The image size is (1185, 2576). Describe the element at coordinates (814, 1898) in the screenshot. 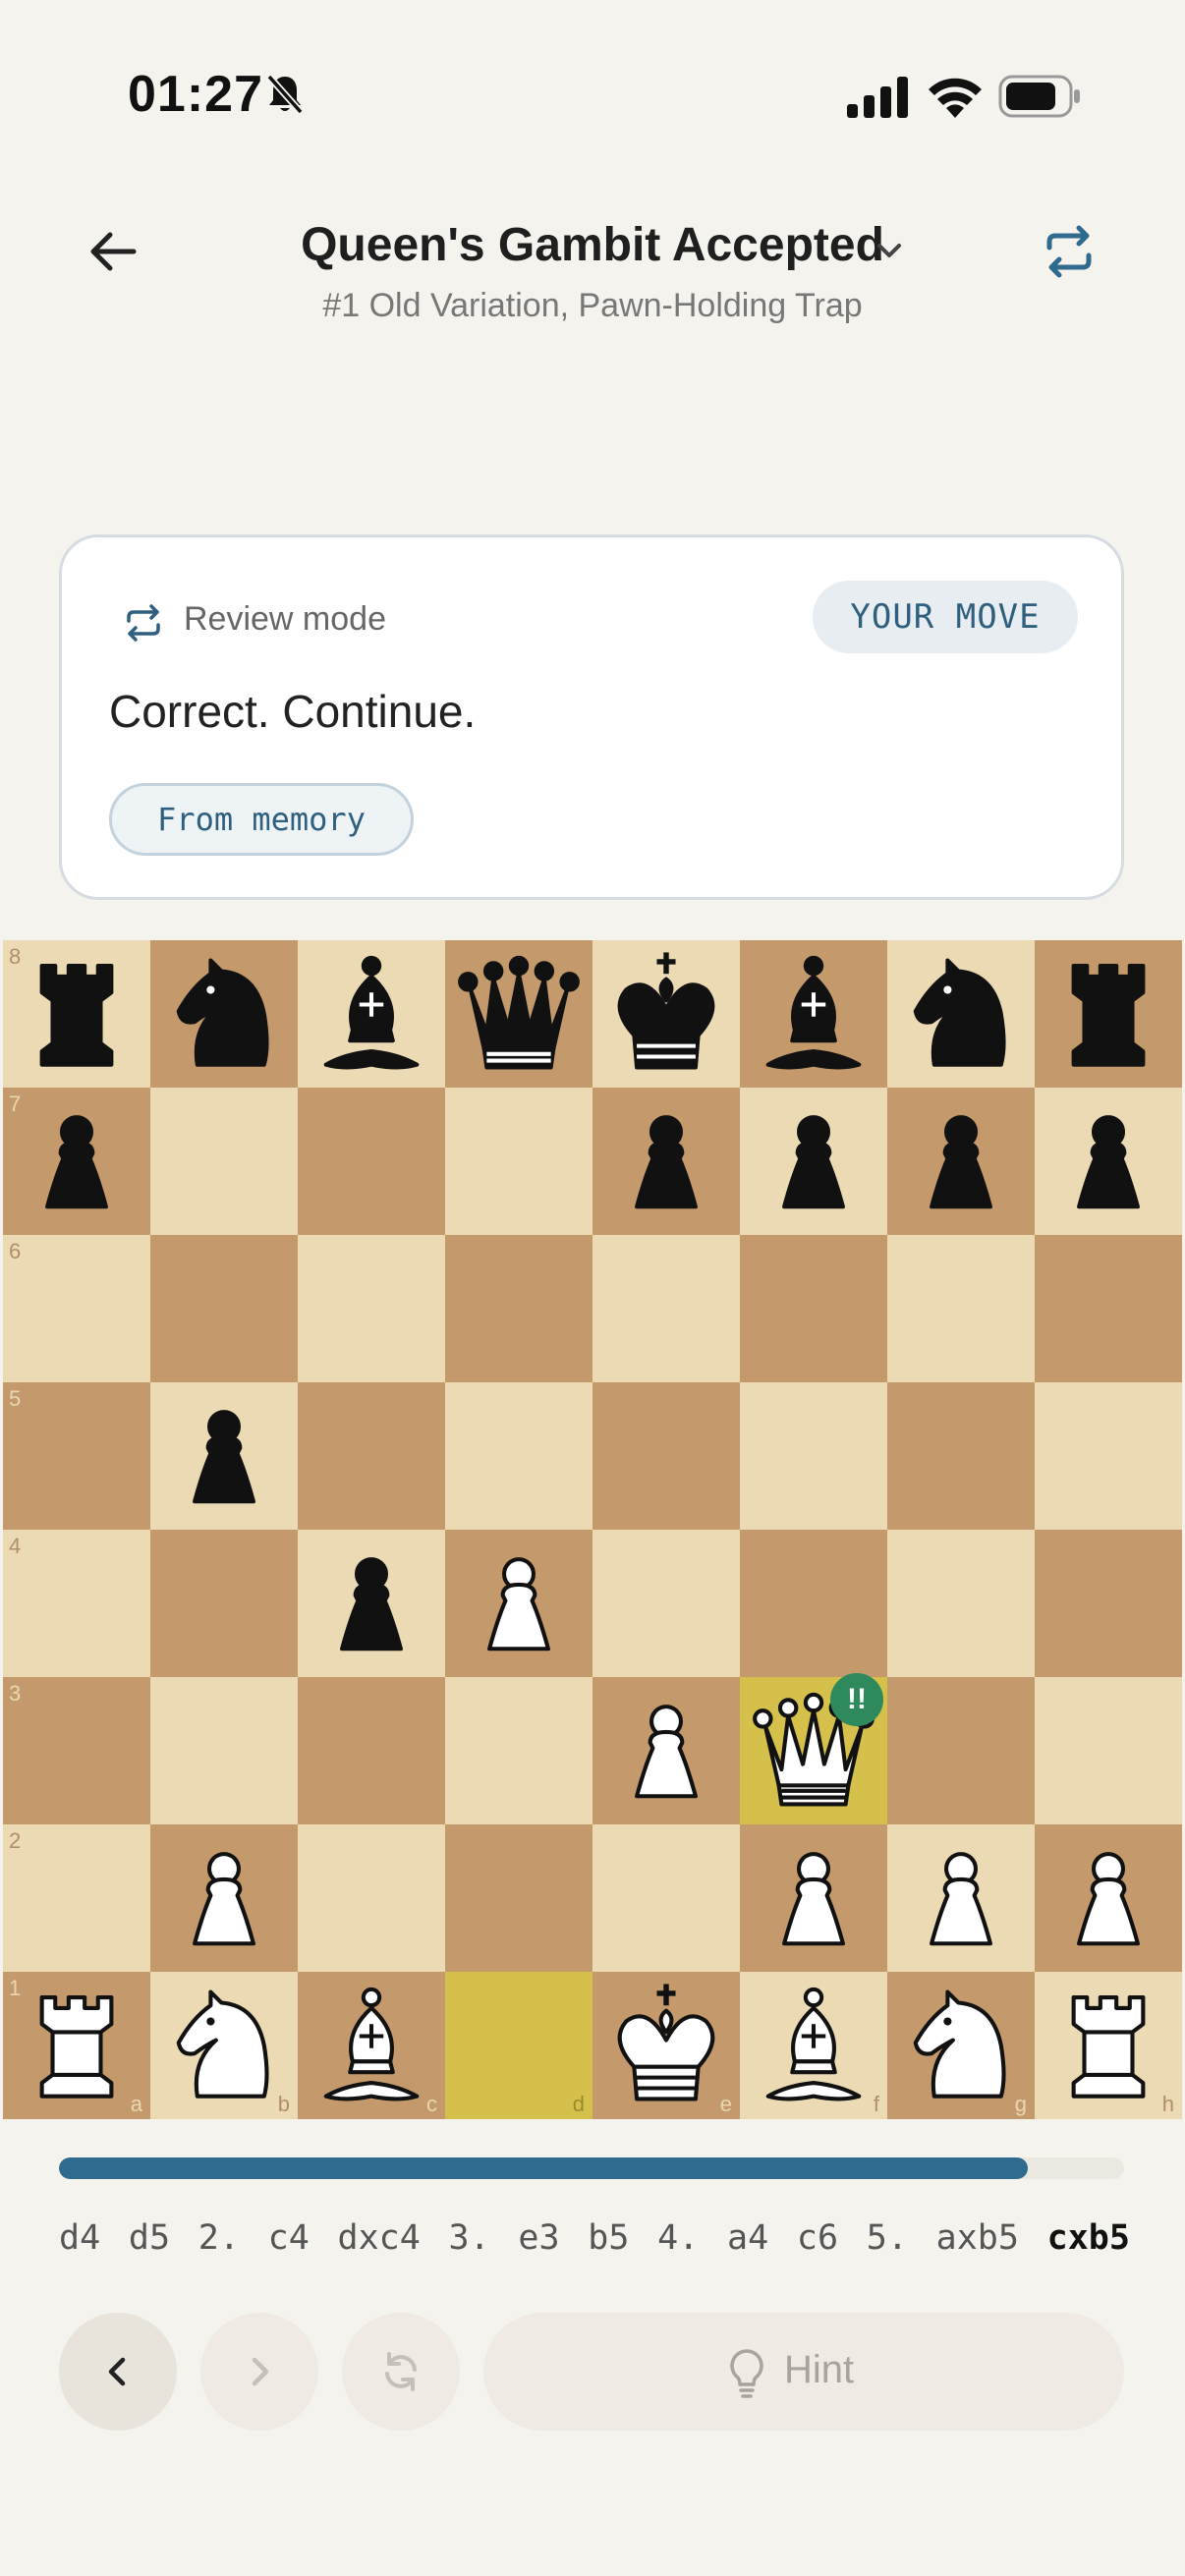

I see `square-f2` at that location.